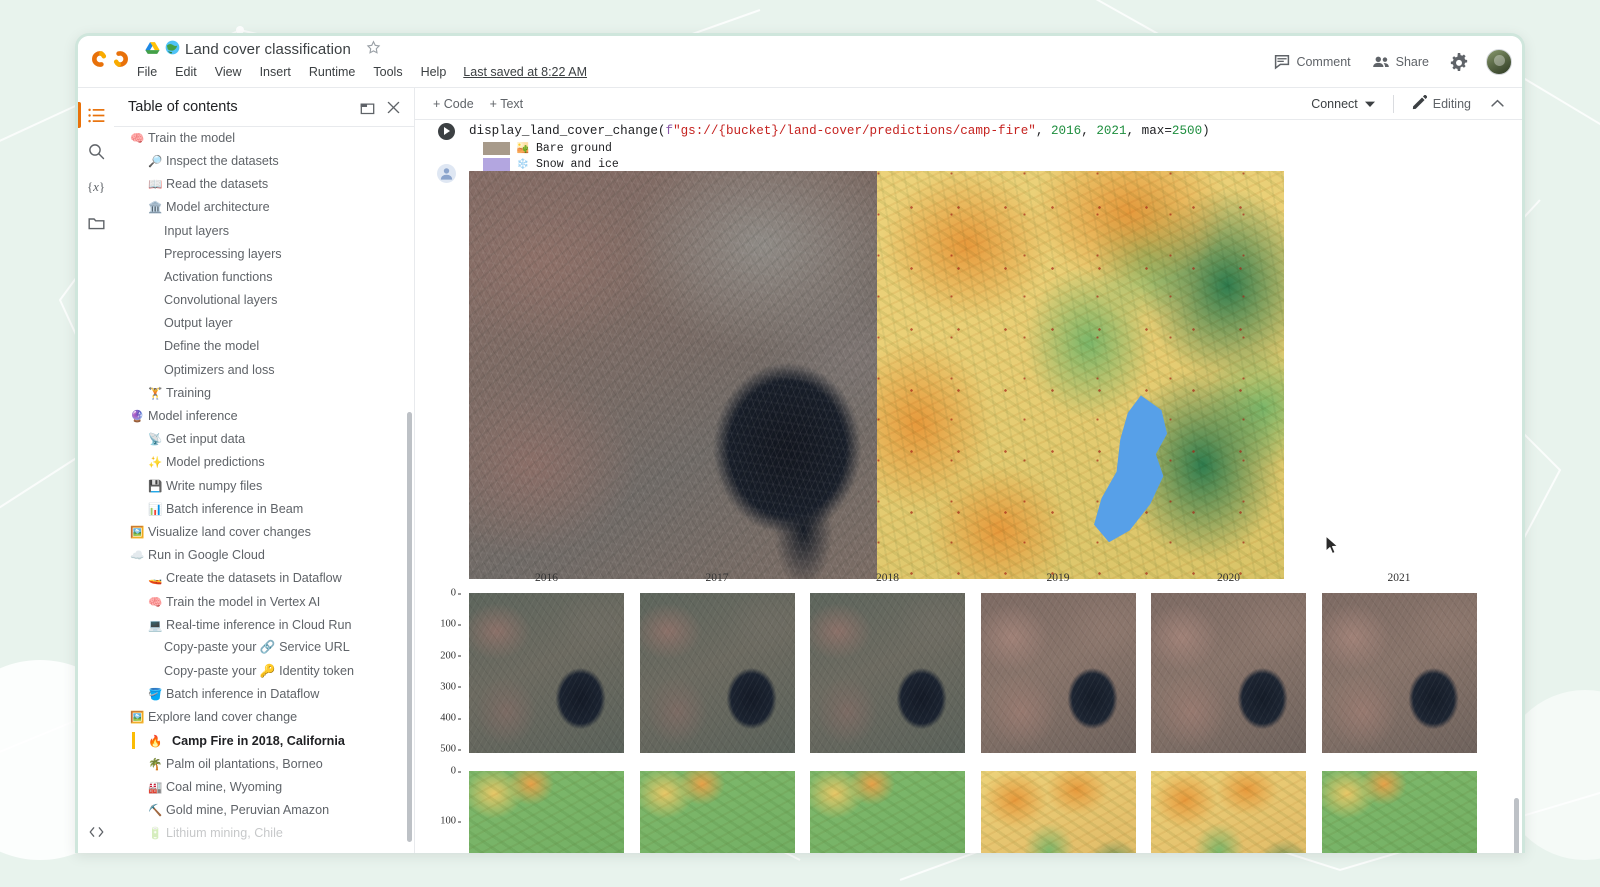  What do you see at coordinates (1058, 578) in the screenshot?
I see `year-label-2019: 2019` at bounding box center [1058, 578].